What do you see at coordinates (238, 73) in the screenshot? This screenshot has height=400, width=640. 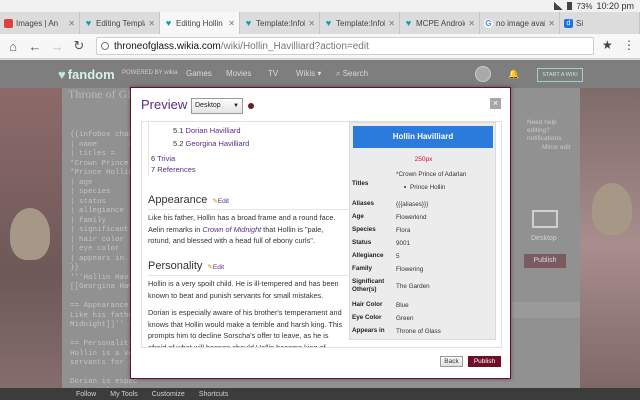 I see `nav-movies: Movies` at bounding box center [238, 73].